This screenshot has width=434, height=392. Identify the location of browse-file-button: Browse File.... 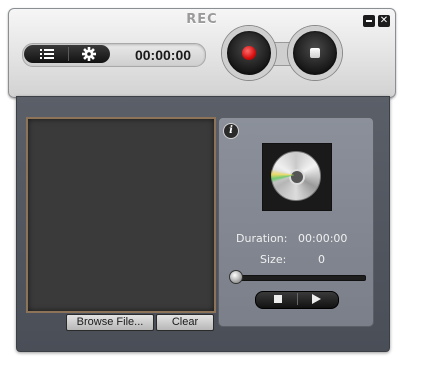
(110, 322).